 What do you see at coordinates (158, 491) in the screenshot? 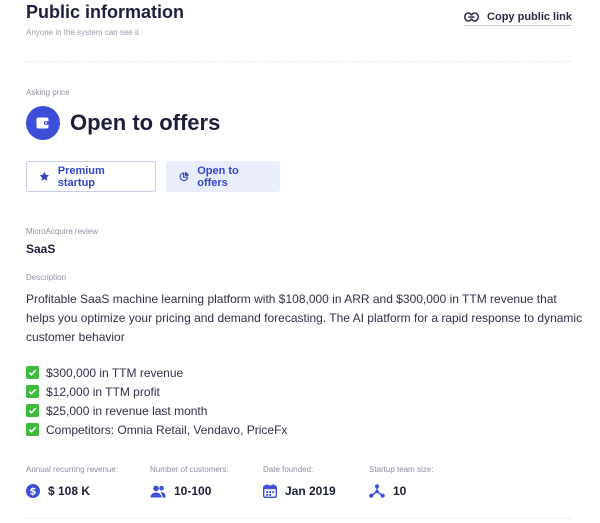
I see `users-icon` at bounding box center [158, 491].